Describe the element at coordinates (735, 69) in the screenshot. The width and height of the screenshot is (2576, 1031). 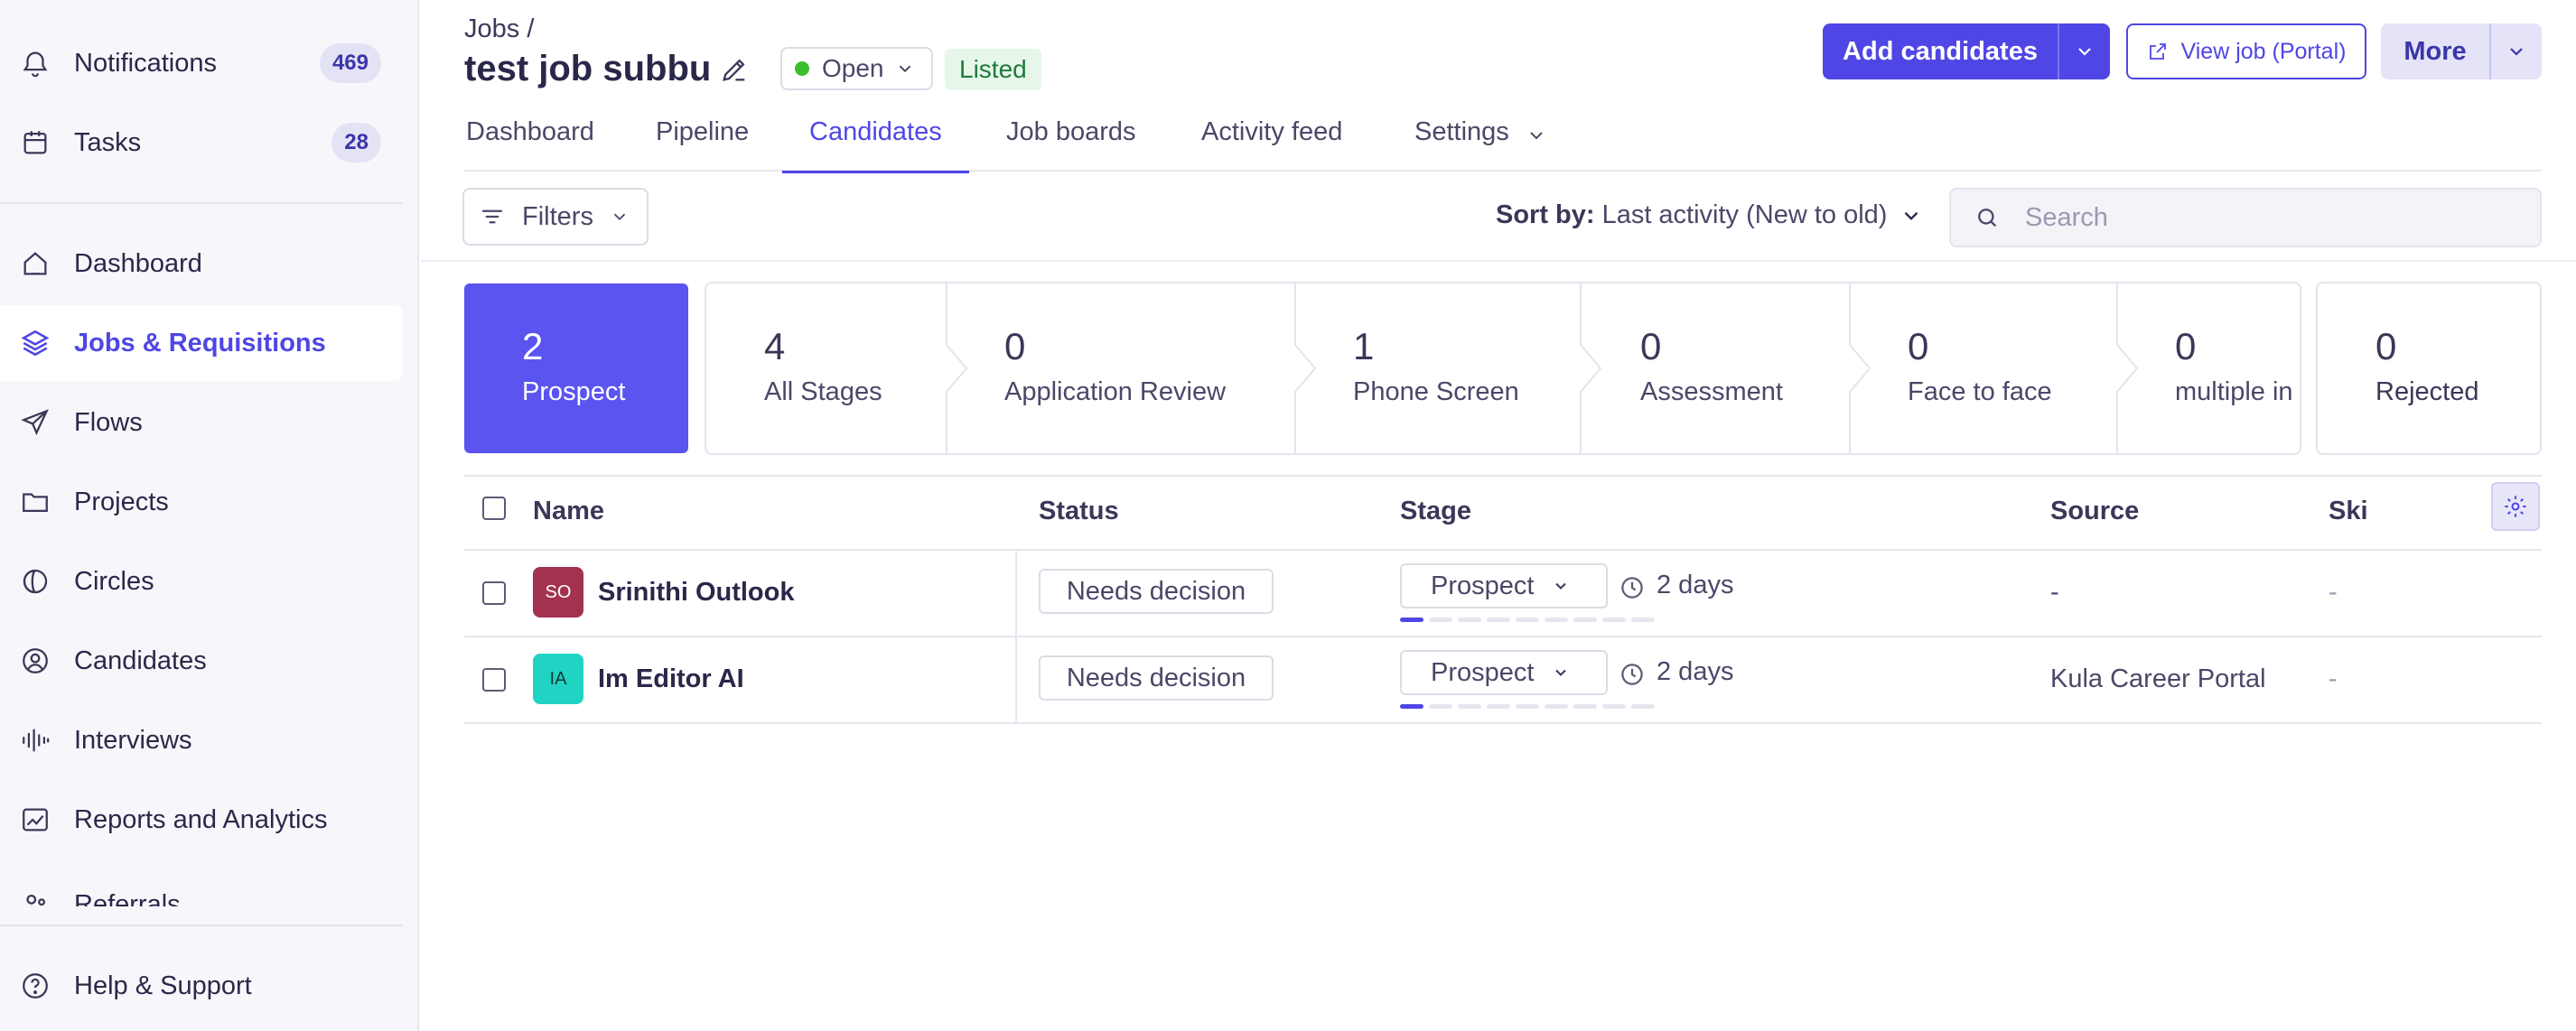
I see `pencil-icon` at that location.